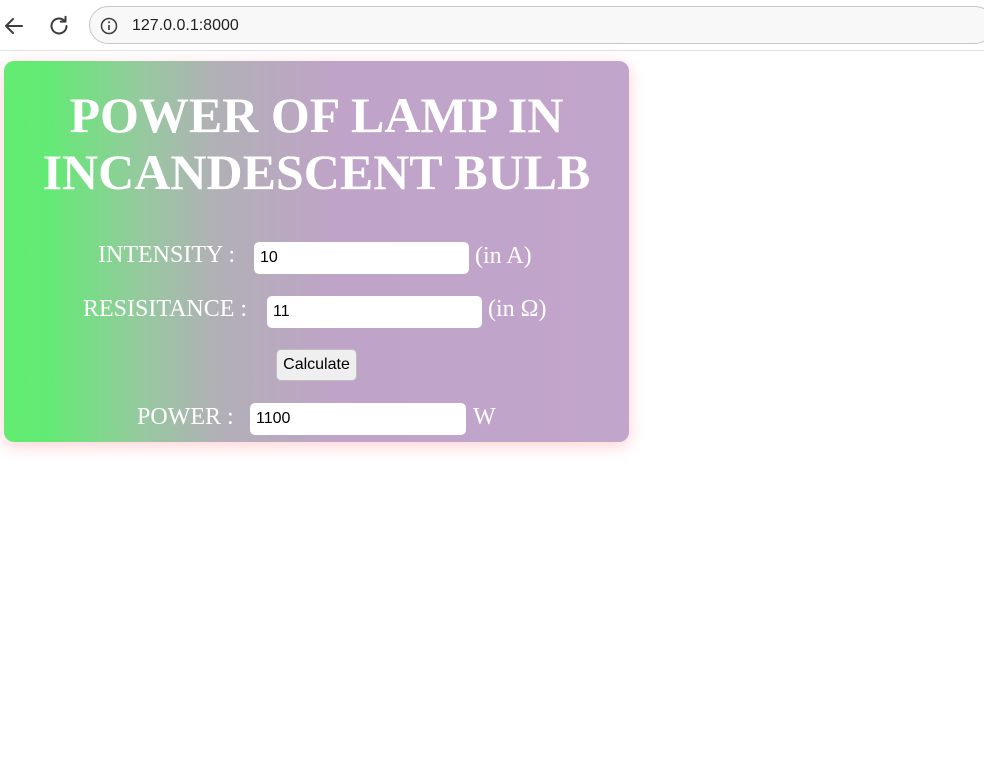 Image resolution: width=984 pixels, height=784 pixels. I want to click on resistance-label: RESISITANCE :, so click(165, 309).